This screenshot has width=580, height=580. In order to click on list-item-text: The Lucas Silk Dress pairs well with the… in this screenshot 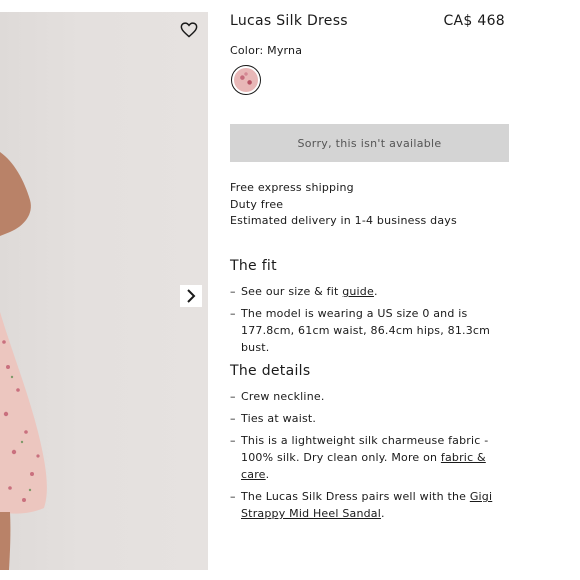, I will do `click(375, 505)`.